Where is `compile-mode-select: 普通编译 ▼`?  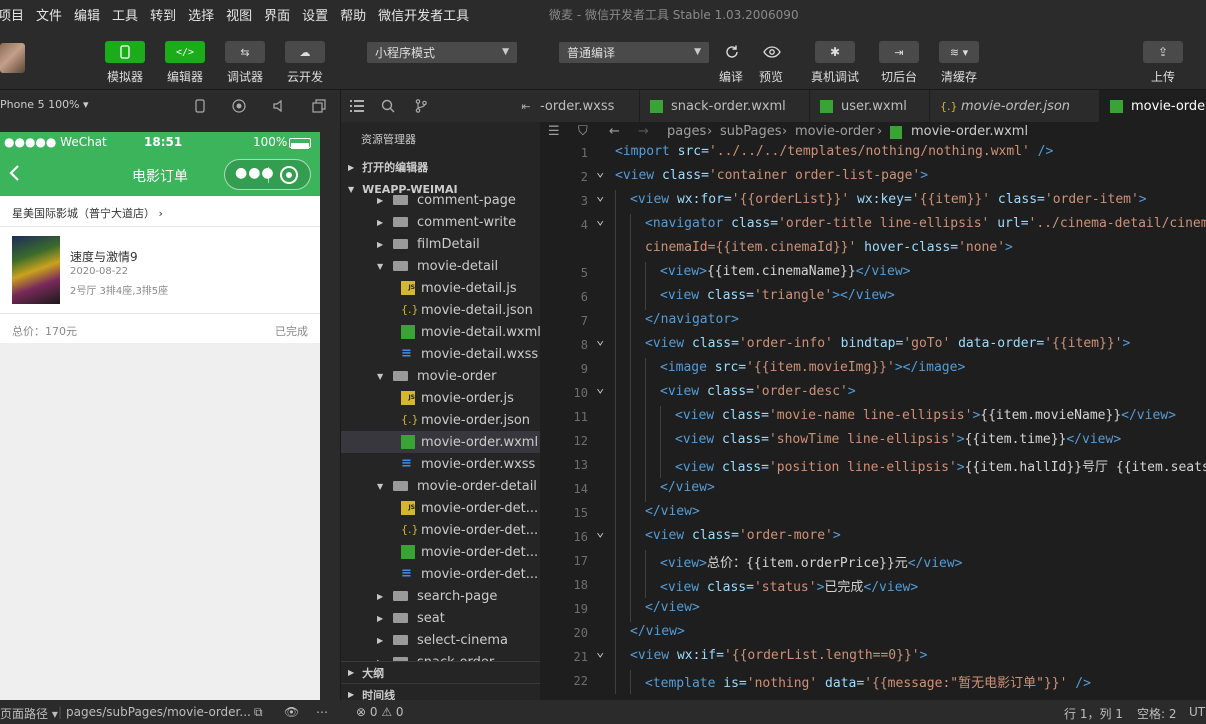
compile-mode-select: 普通编译 ▼ is located at coordinates (634, 52).